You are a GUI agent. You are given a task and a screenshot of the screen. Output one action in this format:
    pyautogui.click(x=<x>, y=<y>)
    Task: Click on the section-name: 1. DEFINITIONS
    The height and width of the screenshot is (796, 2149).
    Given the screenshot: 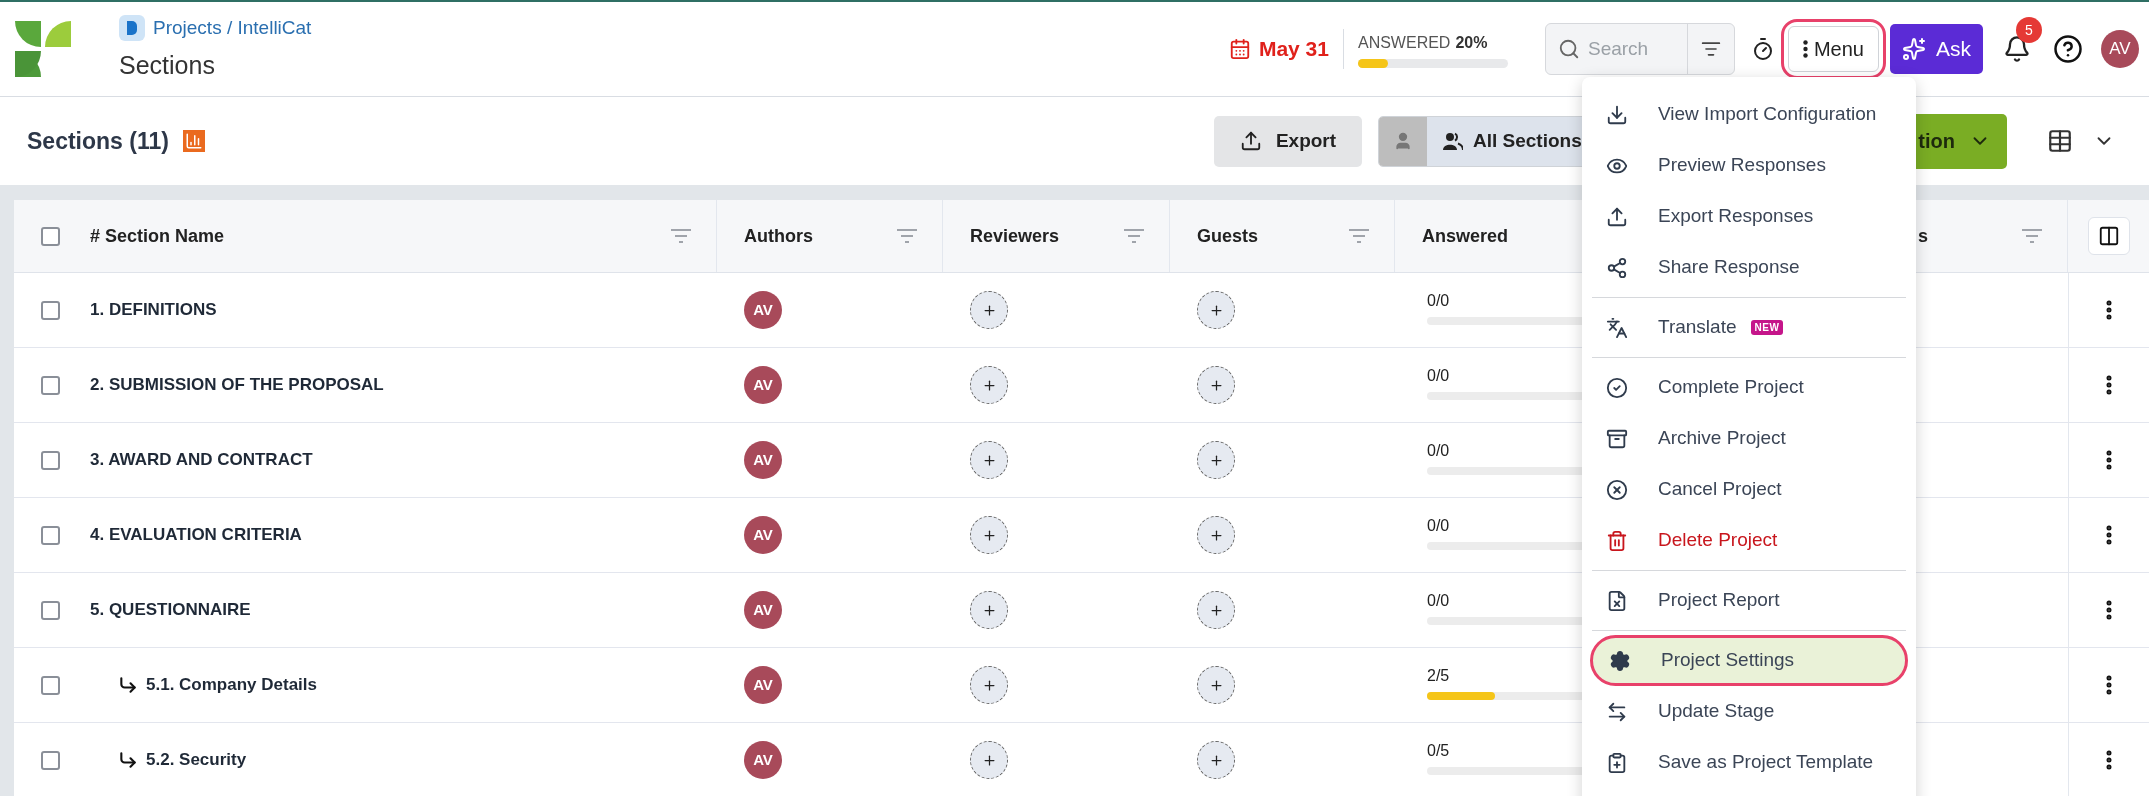 What is the action you would take?
    pyautogui.click(x=153, y=310)
    